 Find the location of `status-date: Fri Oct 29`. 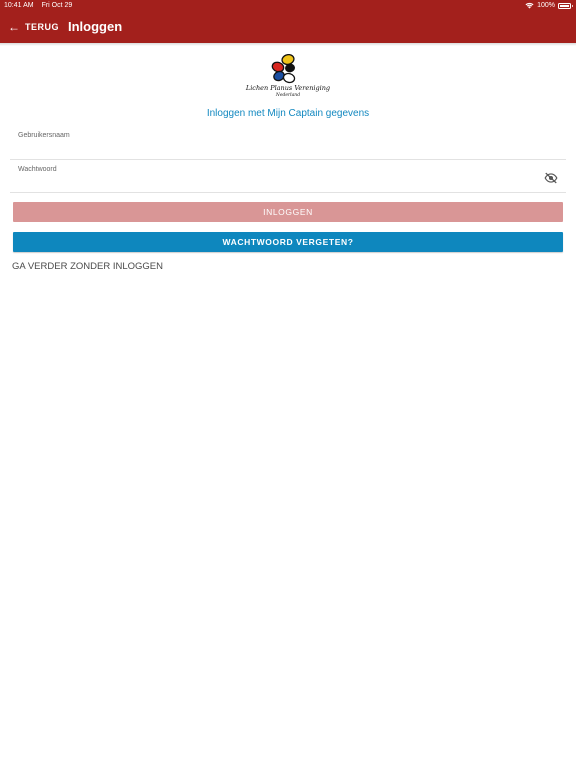

status-date: Fri Oct 29 is located at coordinates (57, 5).